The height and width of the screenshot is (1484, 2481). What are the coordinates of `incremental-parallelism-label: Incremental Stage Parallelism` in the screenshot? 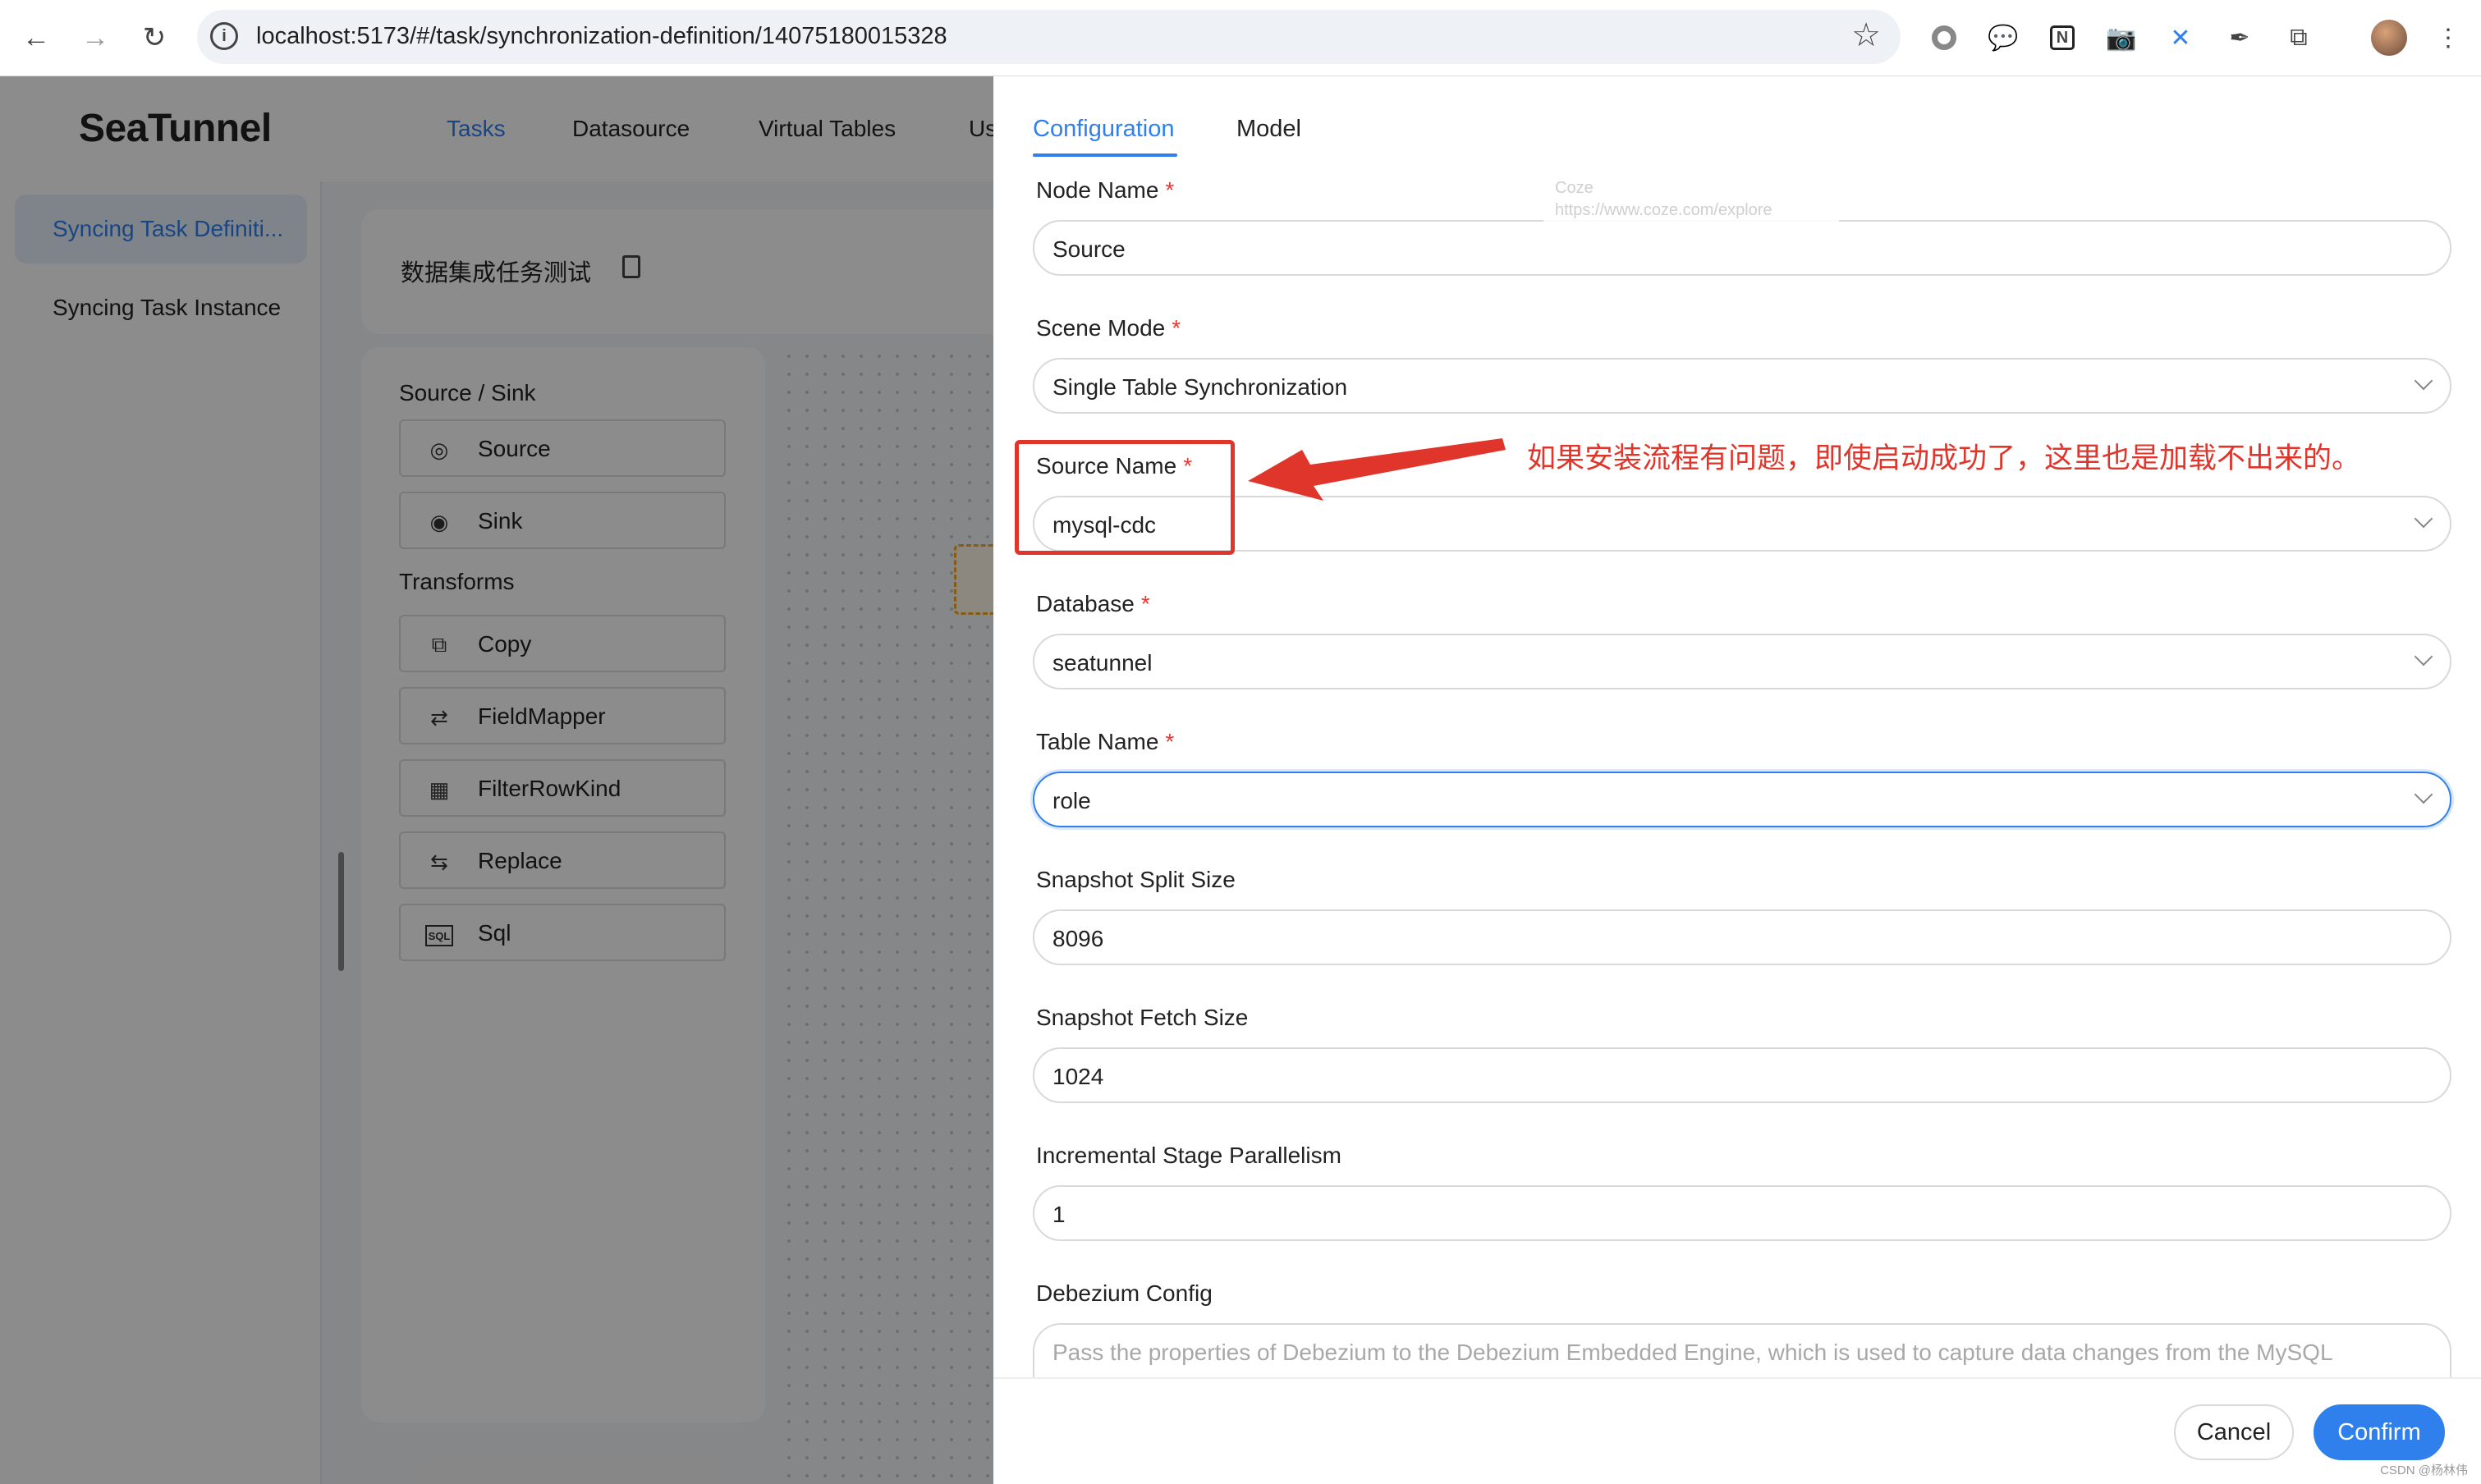 It's located at (1188, 1155).